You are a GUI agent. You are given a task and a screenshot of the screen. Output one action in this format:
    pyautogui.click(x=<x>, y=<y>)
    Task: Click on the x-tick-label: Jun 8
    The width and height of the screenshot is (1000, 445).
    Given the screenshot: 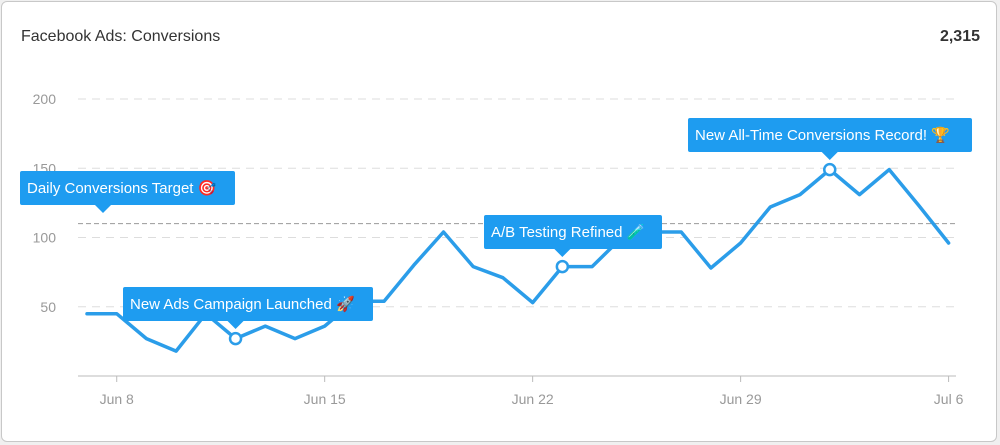 What is the action you would take?
    pyautogui.click(x=117, y=399)
    